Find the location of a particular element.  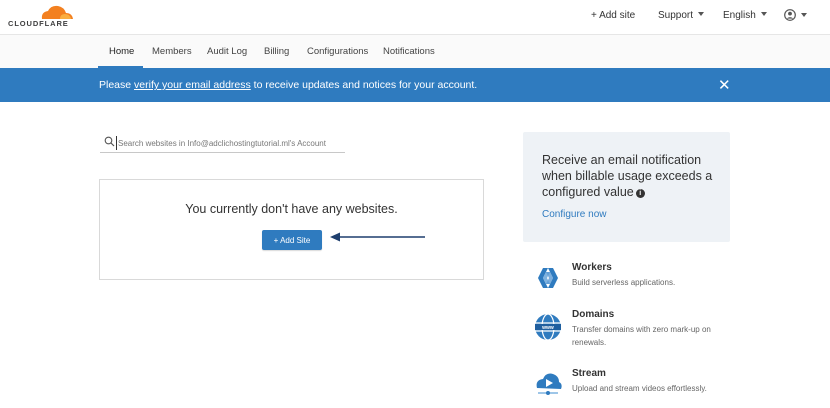

tab-home: Home is located at coordinates (121, 51).